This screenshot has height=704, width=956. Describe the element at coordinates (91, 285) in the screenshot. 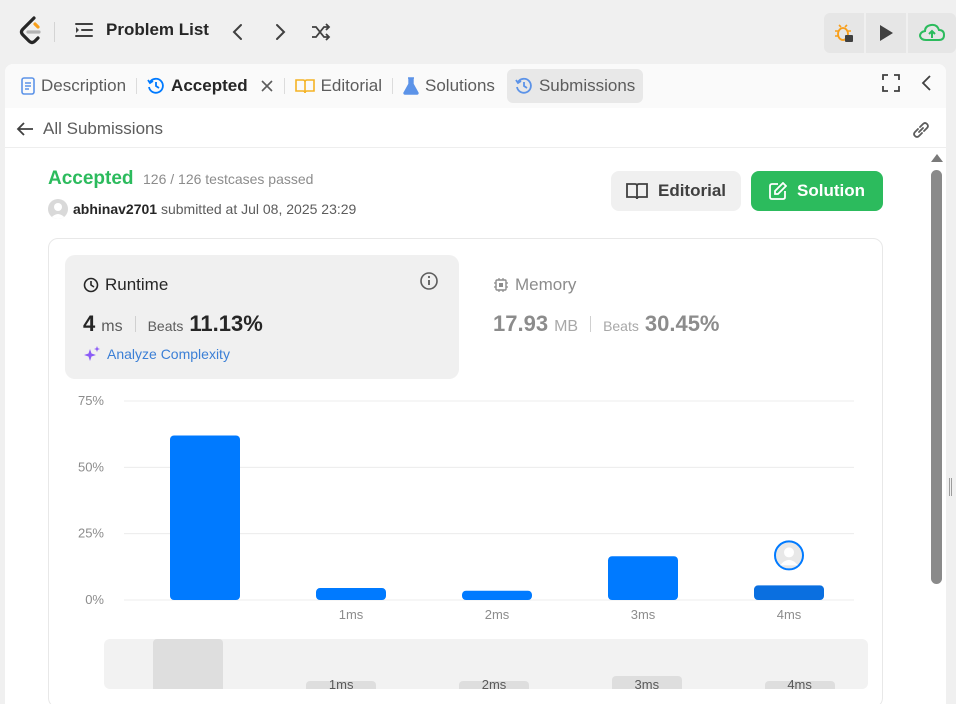

I see `clock-icon` at that location.